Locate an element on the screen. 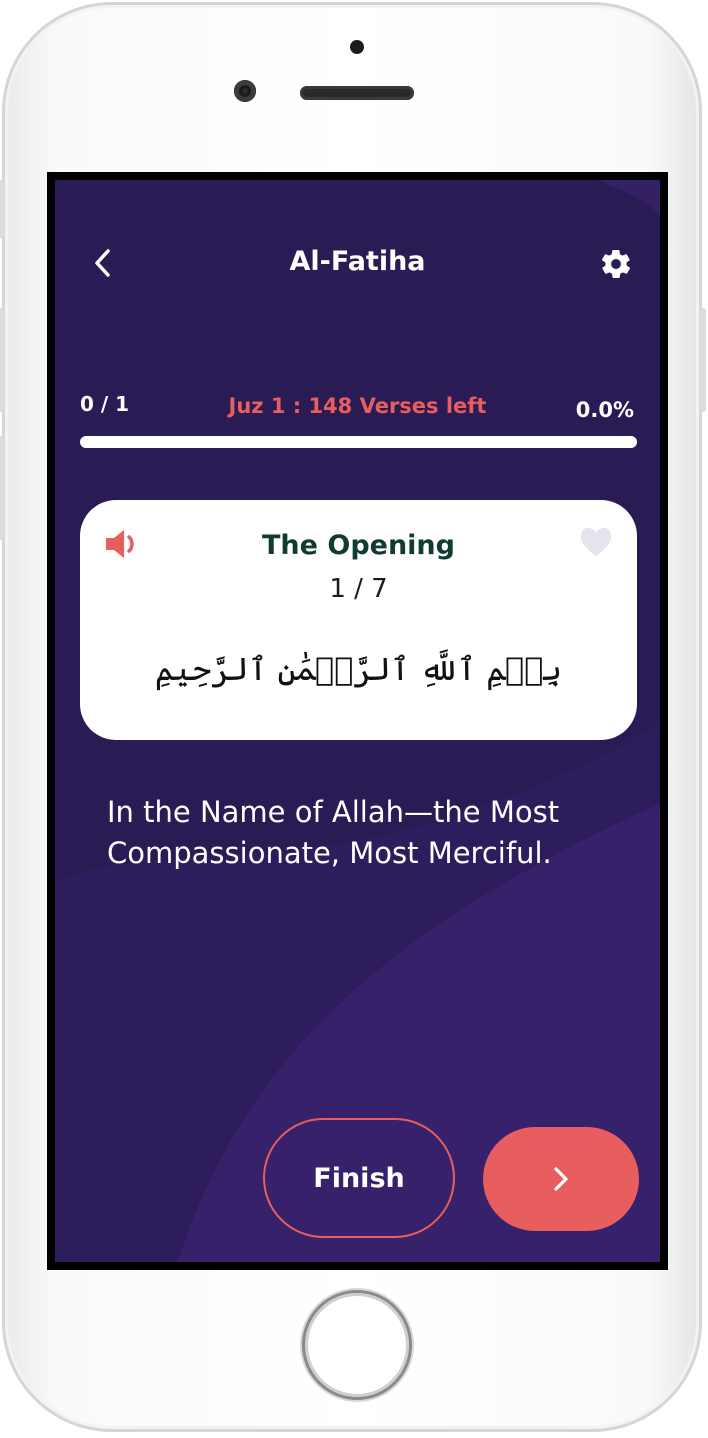 This screenshot has width=708, height=1438. earpiece-speaker is located at coordinates (357, 93).